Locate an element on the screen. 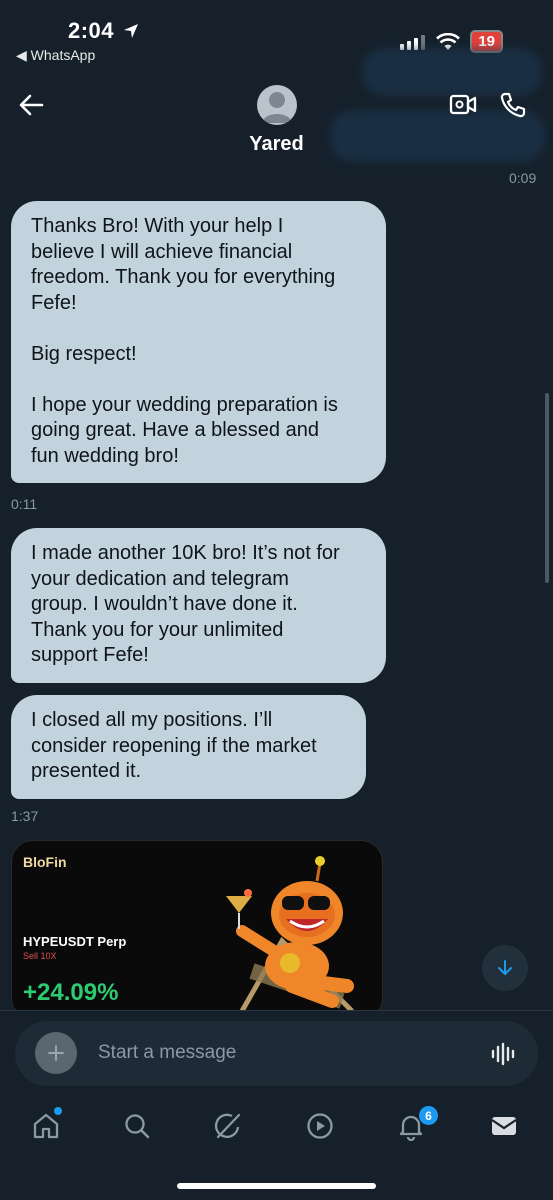  message-timestamp: 1:37 is located at coordinates (25, 816).